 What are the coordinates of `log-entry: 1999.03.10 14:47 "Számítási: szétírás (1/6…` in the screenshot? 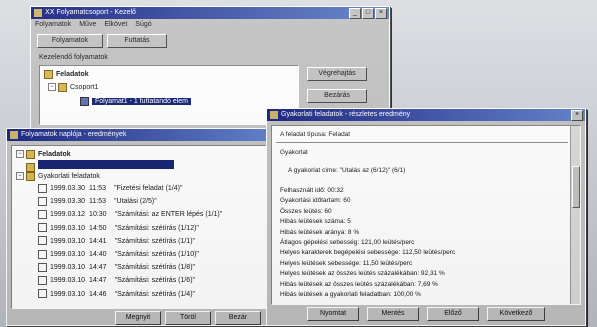 It's located at (116, 280).